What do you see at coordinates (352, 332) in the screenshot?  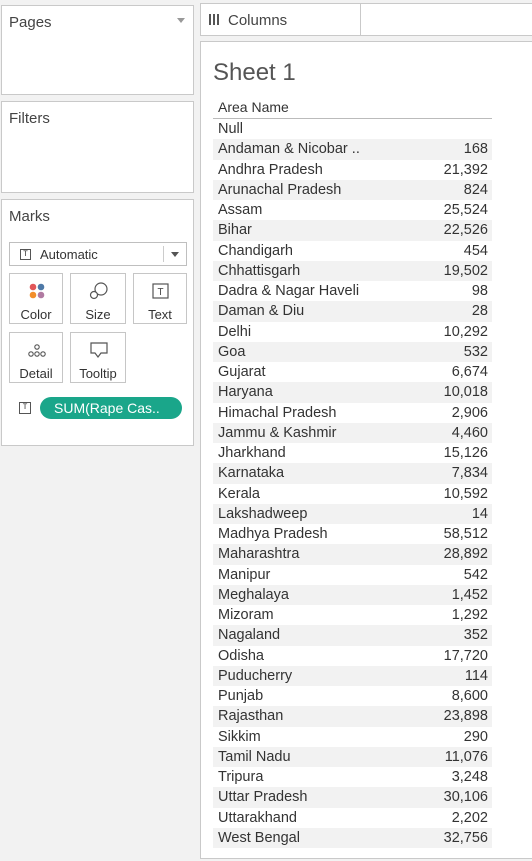 I see `table-row: Delhi 10,292` at bounding box center [352, 332].